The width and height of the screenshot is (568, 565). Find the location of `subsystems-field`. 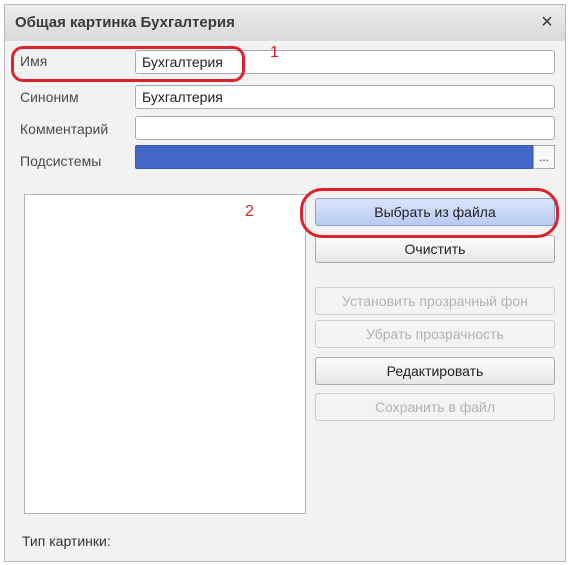

subsystems-field is located at coordinates (334, 157).